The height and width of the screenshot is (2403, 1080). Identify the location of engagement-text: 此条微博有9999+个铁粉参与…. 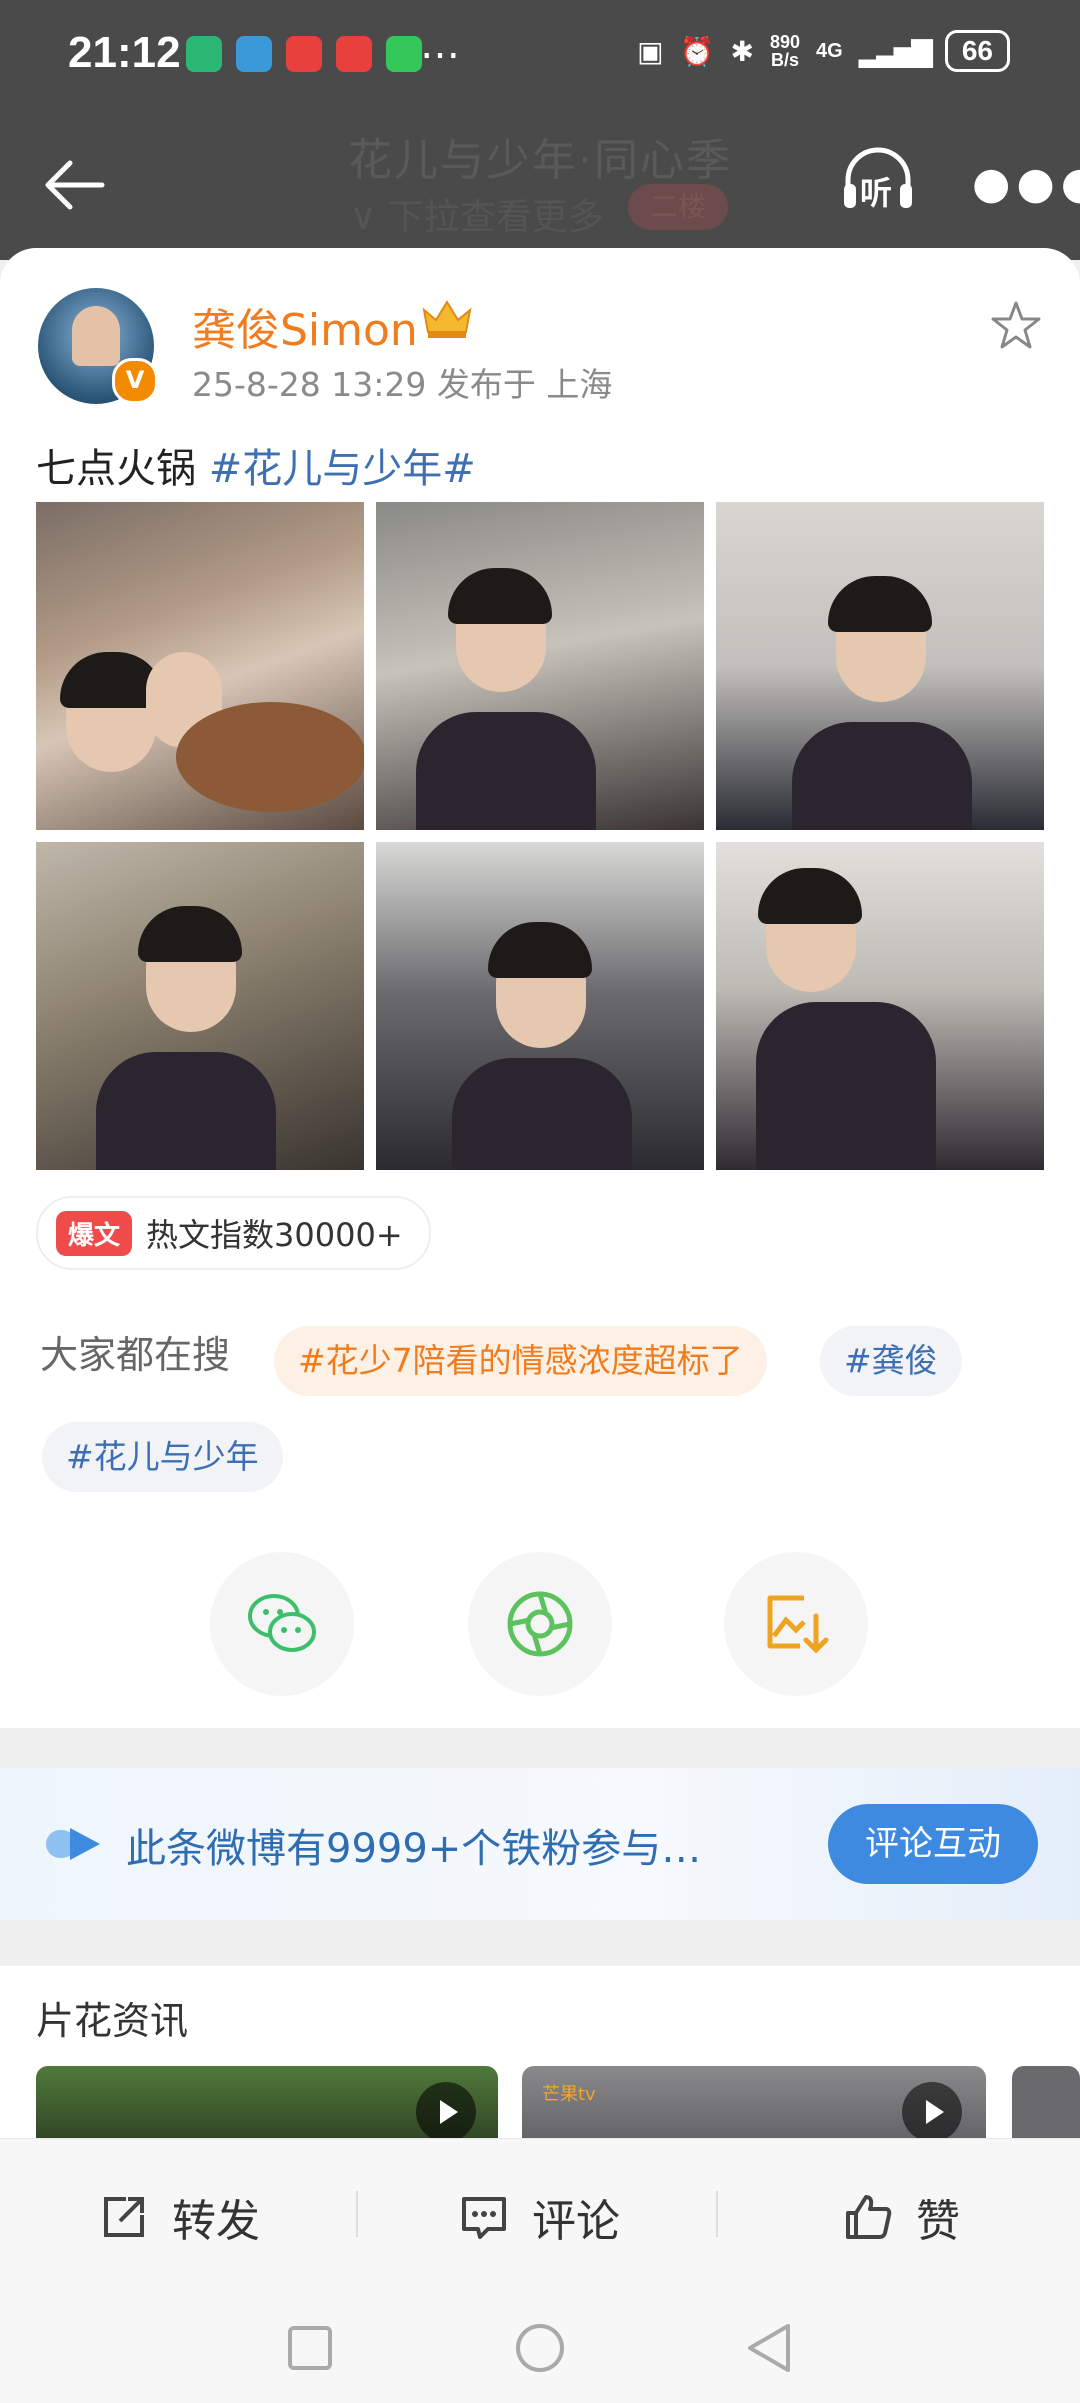
(414, 1849).